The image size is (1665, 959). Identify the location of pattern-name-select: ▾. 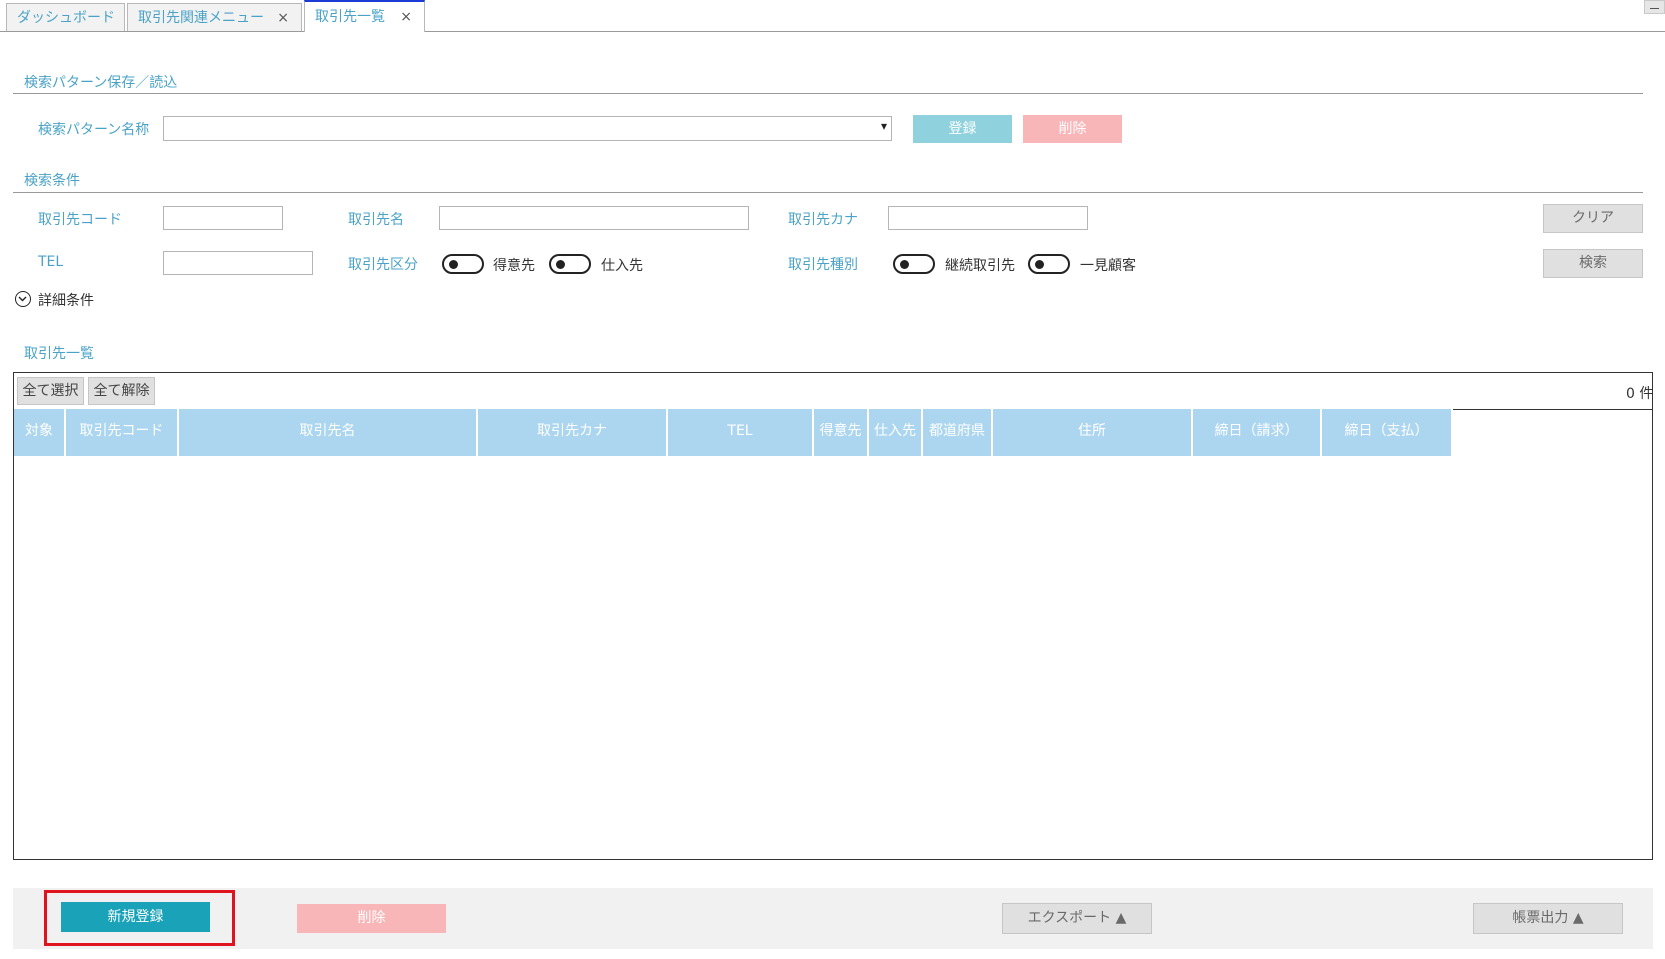
(527, 128).